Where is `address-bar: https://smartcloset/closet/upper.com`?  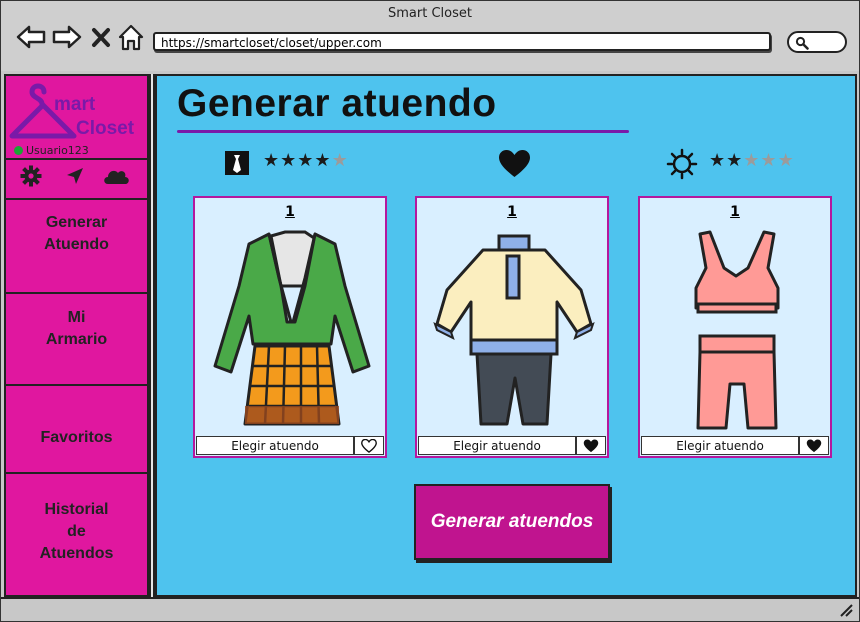 address-bar: https://smartcloset/closet/upper.com is located at coordinates (462, 41).